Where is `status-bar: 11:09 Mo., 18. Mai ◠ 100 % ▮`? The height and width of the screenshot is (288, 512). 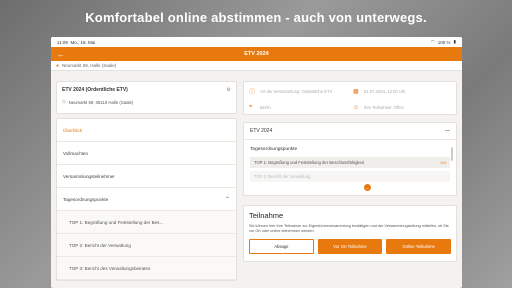 status-bar: 11:09 Mo., 18. Mai ◠ 100 % ▮ is located at coordinates (256, 42).